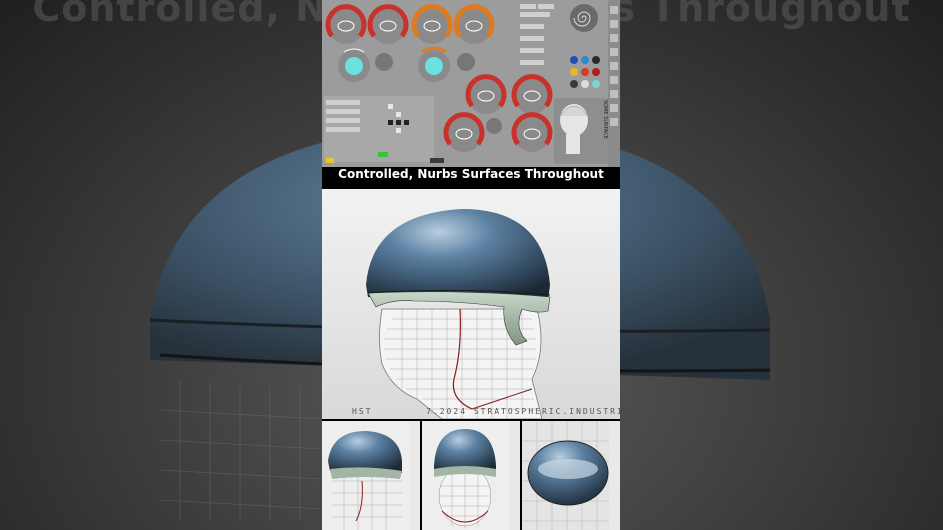  Describe the element at coordinates (471, 178) in the screenshot. I see `video-caption: Controlled, Nurbs Surfaces Throughout` at that location.